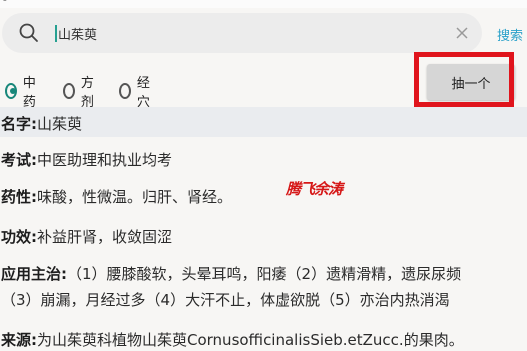 The width and height of the screenshot is (527, 351). Describe the element at coordinates (56, 33) in the screenshot. I see `text-cursor` at that location.